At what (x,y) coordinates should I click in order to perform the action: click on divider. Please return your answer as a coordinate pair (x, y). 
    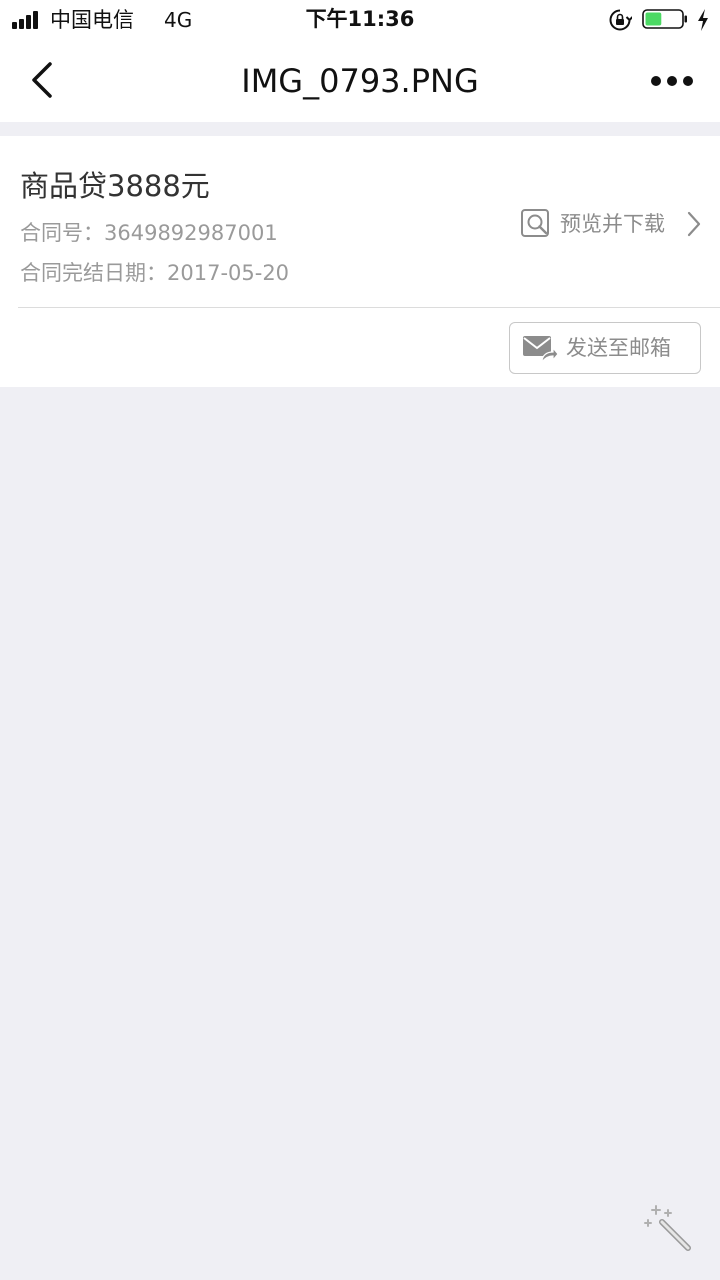
    Looking at the image, I should click on (369, 307).